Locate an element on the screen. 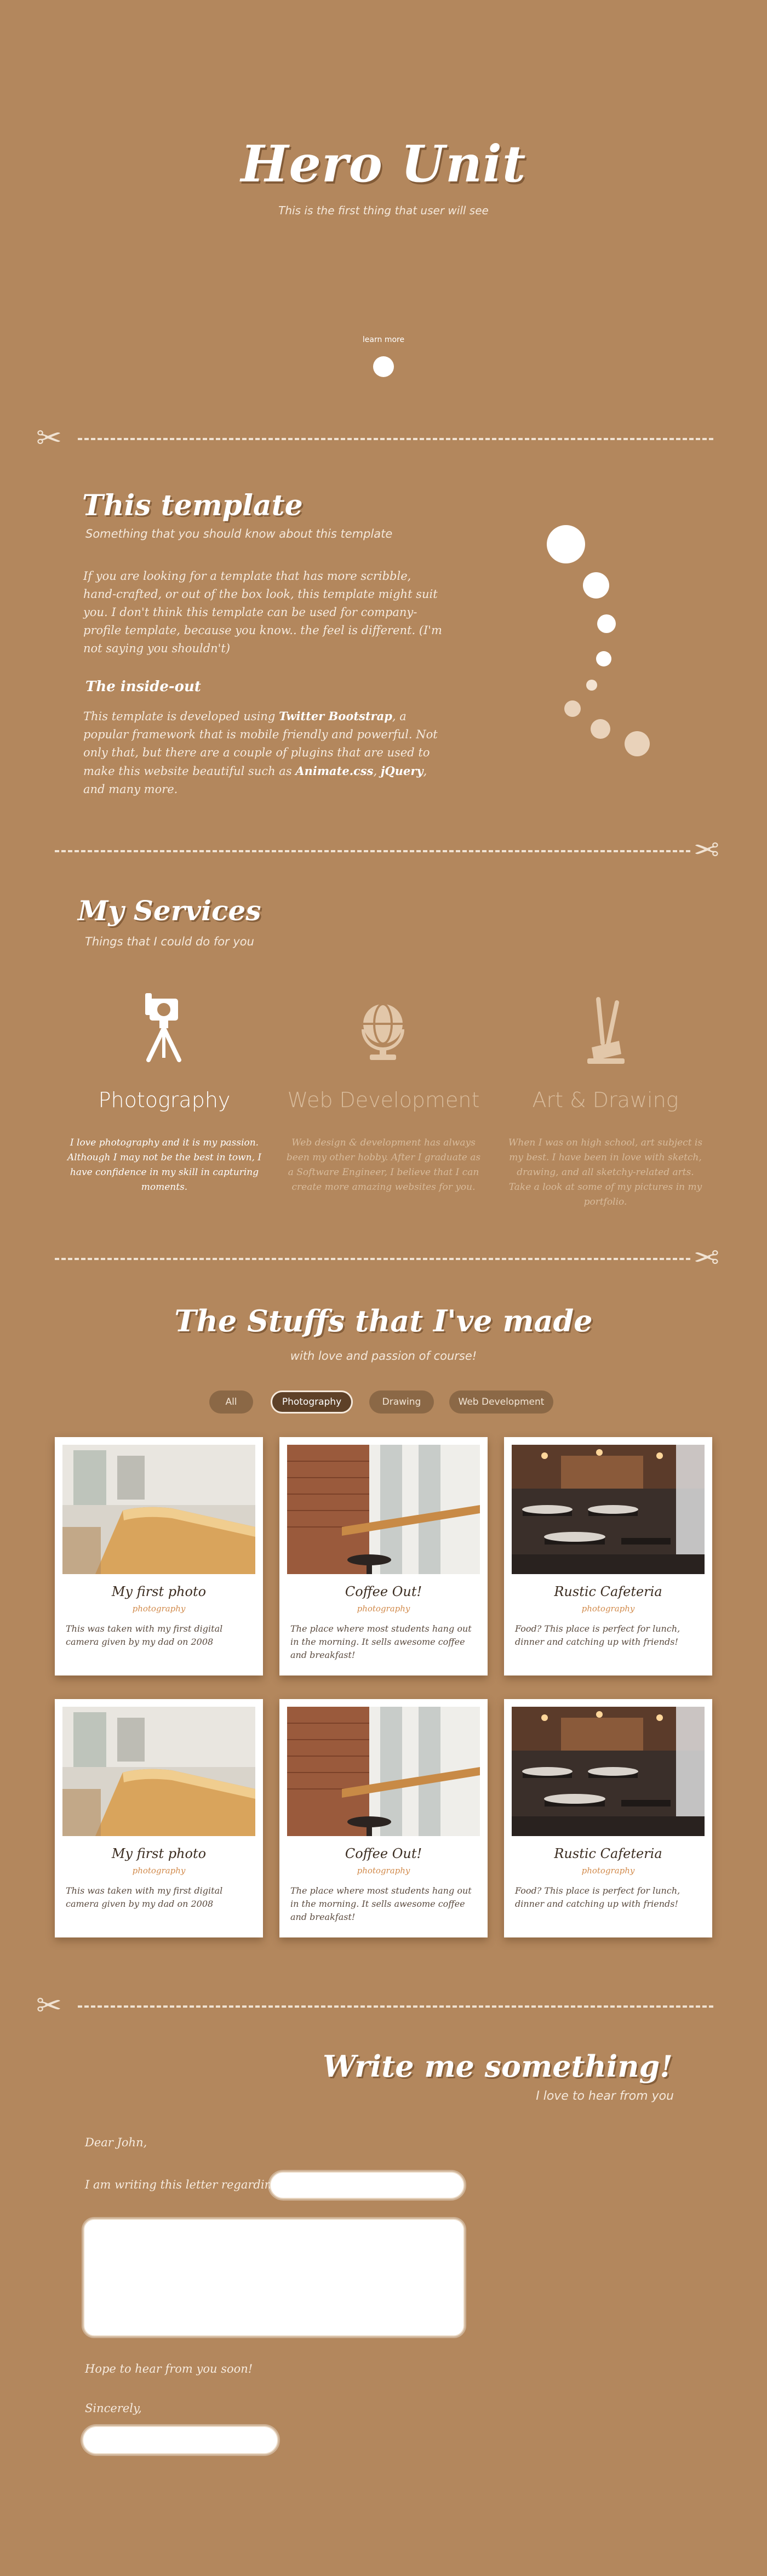  portfolio-title: The Stuffs that I've made is located at coordinates (383, 1320).